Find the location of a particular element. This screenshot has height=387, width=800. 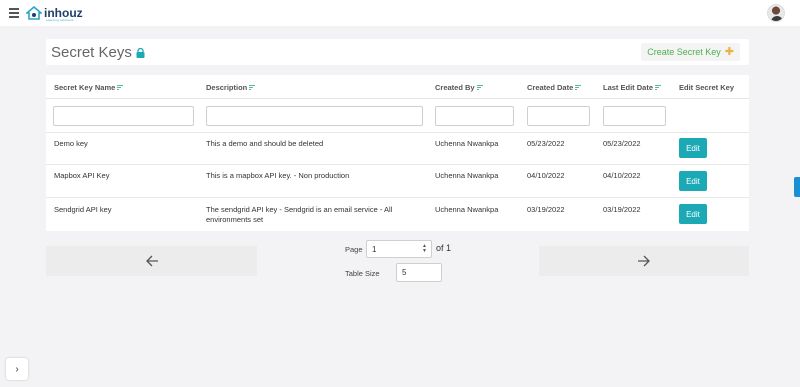

column-header-name: Secret Key Name is located at coordinates (89, 87).